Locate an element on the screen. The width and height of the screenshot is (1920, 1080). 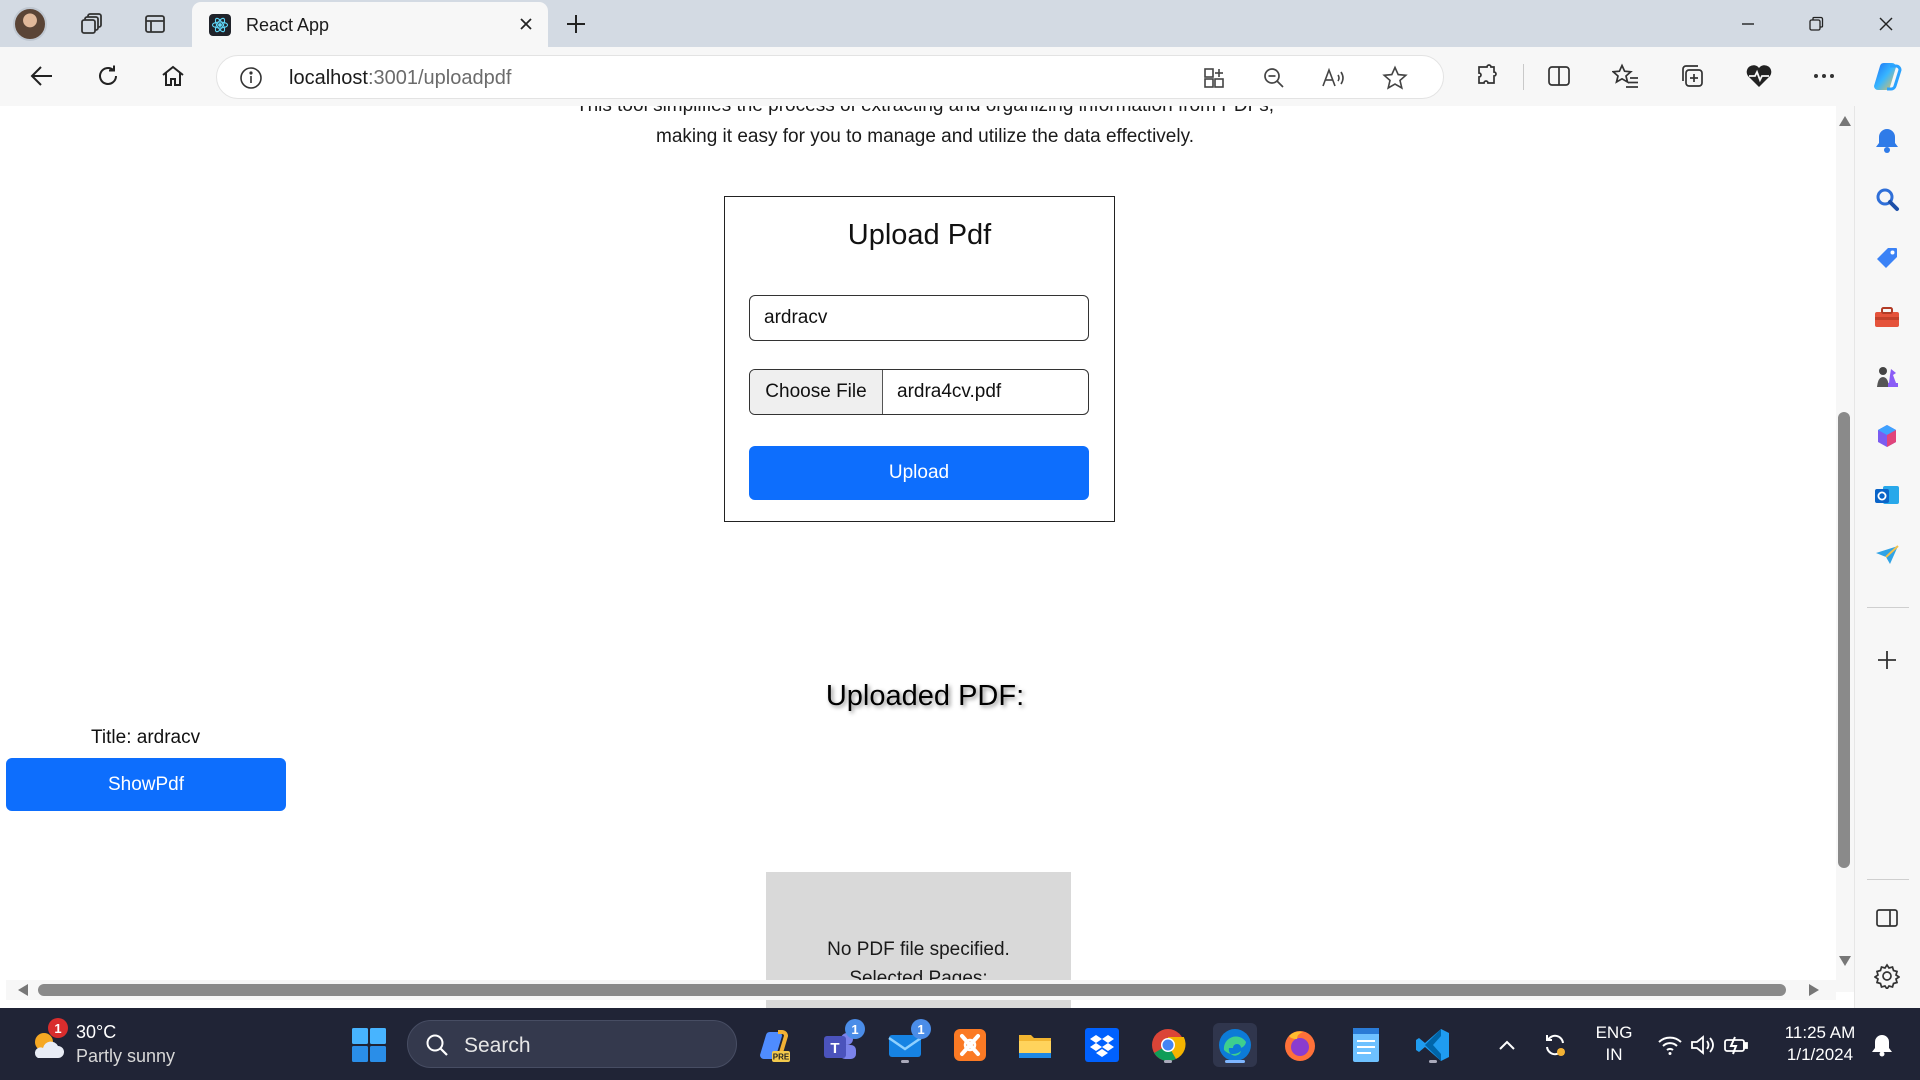
scroll-down-arrow-icon is located at coordinates (1845, 961).